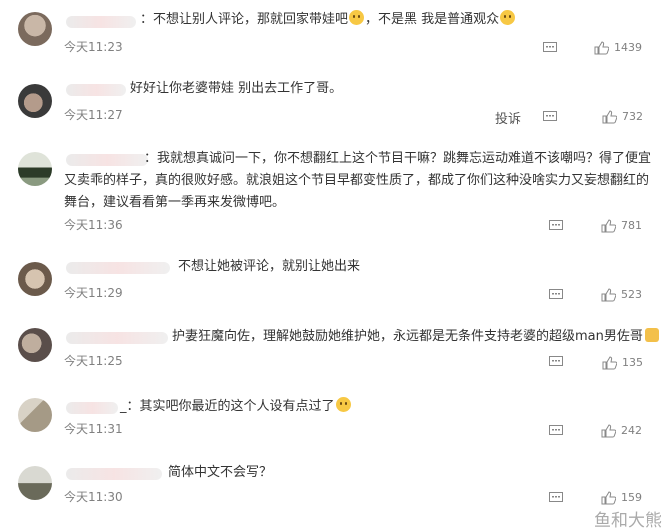 The height and width of the screenshot is (531, 670). What do you see at coordinates (93, 361) in the screenshot?
I see `timestamp: 今天11:25` at bounding box center [93, 361].